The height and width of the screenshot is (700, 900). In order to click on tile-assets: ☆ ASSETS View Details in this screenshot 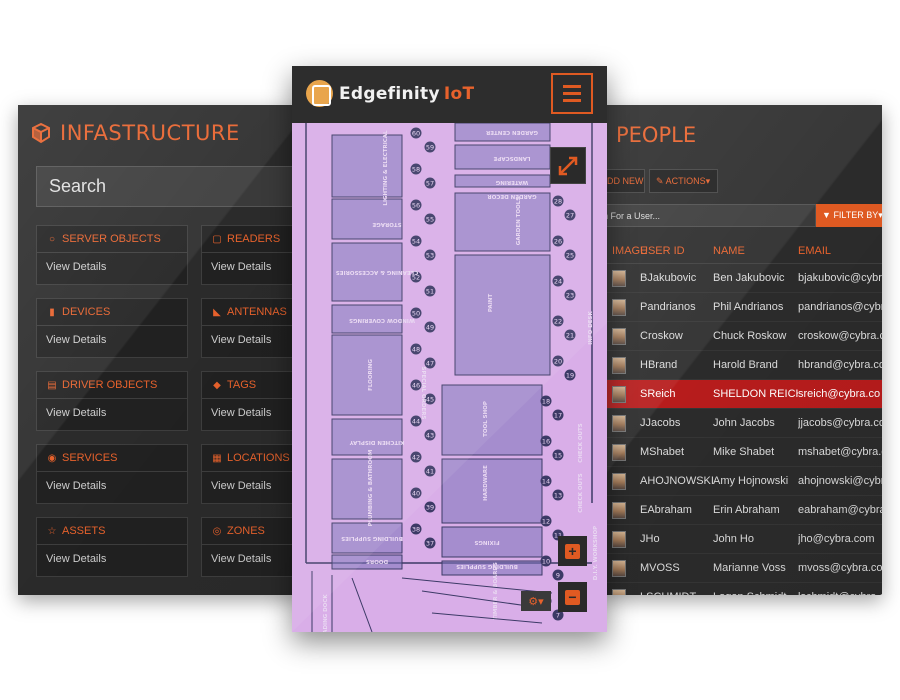, I will do `click(112, 547)`.